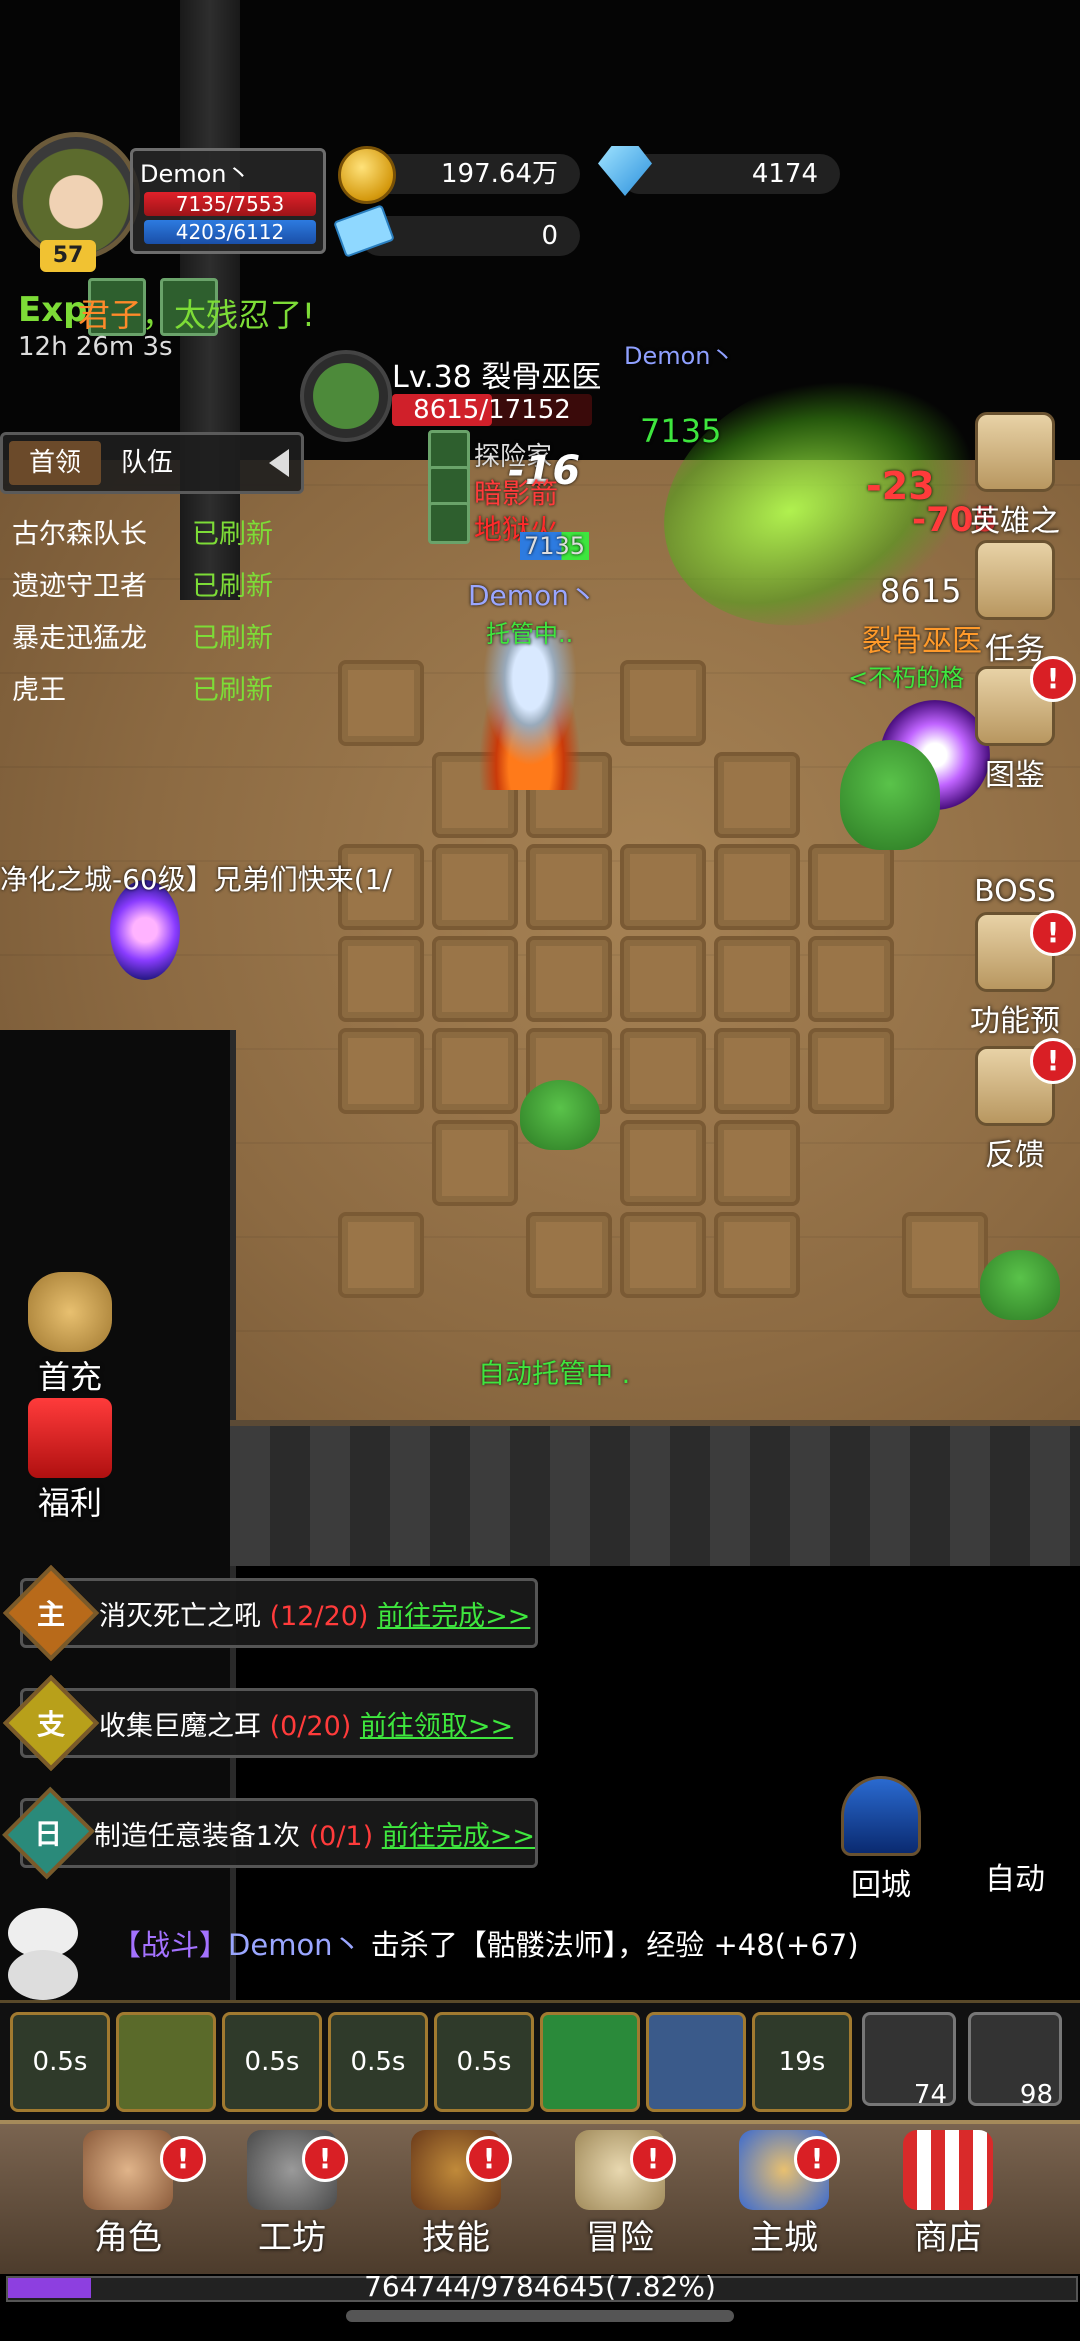  Describe the element at coordinates (196, 313) in the screenshot. I see `taunt-text: 君子，太残忍了!` at that location.